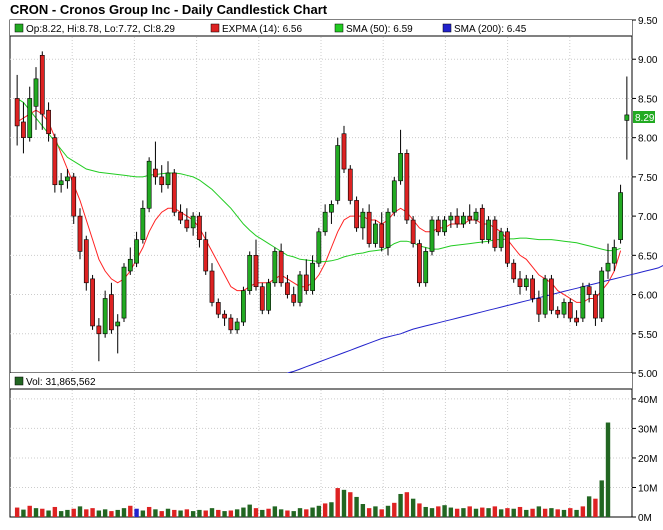 The height and width of the screenshot is (530, 663). Describe the element at coordinates (215, 28) in the screenshot. I see `legend-expma-swatch` at that location.